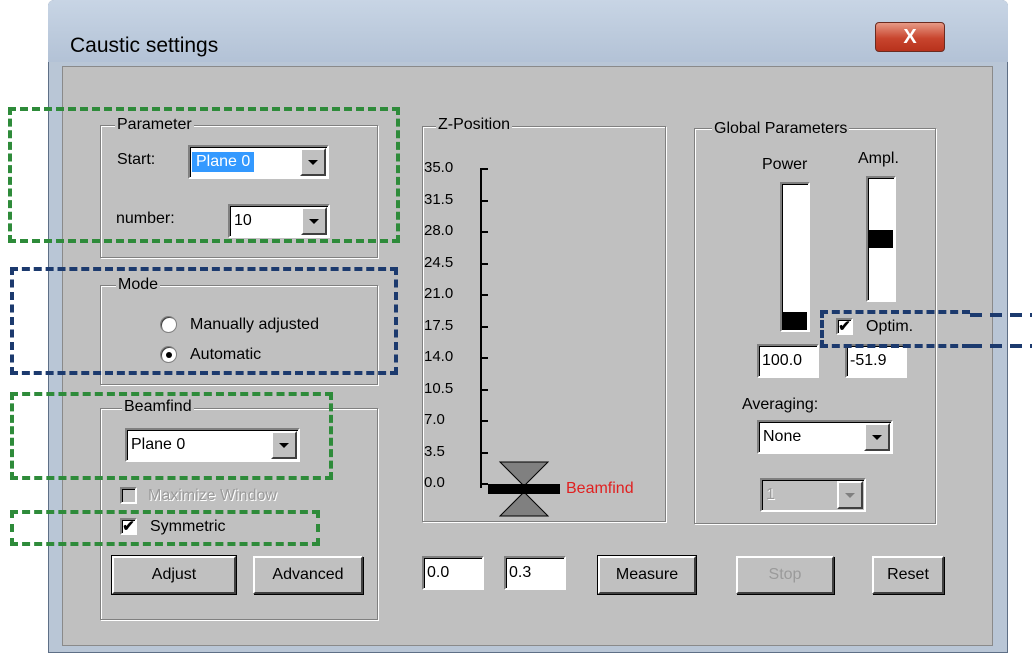 This screenshot has width=1032, height=653. Describe the element at coordinates (439, 388) in the screenshot. I see `z-tick-label: 10.5` at that location.